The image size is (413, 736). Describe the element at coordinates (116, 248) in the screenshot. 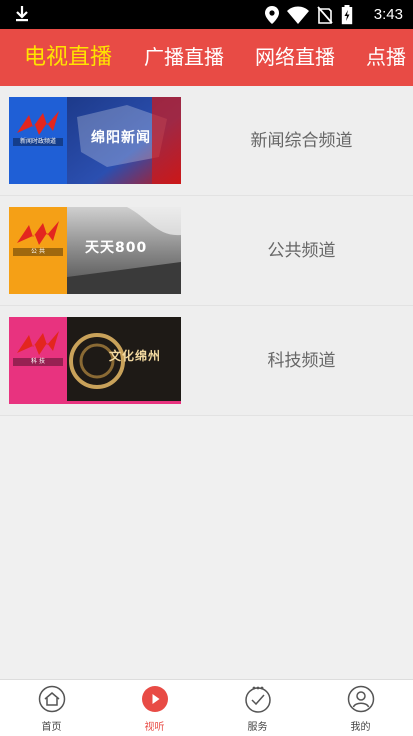

I see `thumbnail-title: 天天800` at that location.